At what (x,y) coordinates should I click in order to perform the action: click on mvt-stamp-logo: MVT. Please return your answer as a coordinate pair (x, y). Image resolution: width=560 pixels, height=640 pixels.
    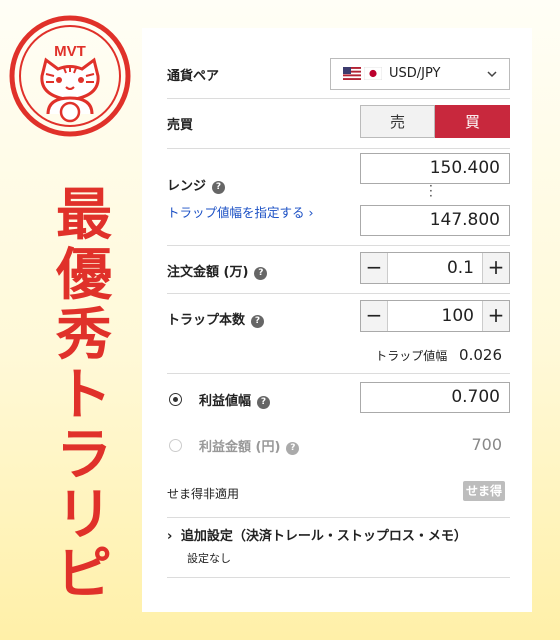
    Looking at the image, I should click on (70, 76).